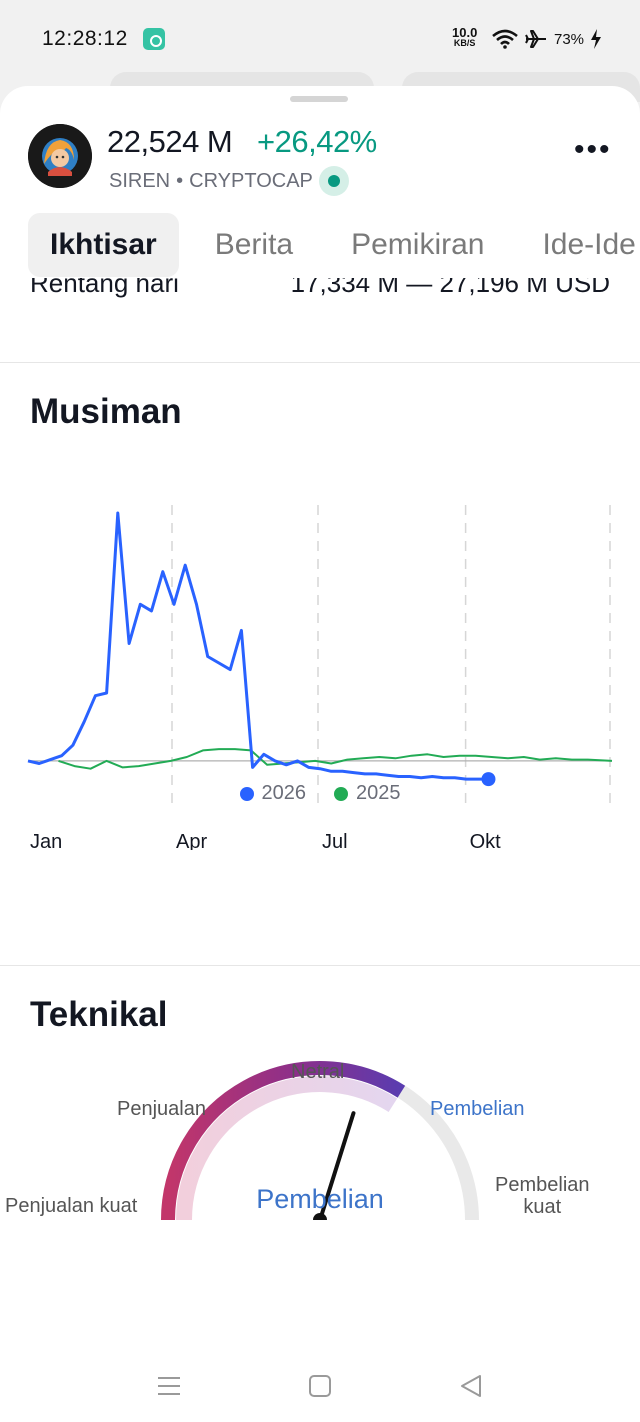  I want to click on status-icons: 73%, so click(547, 39).